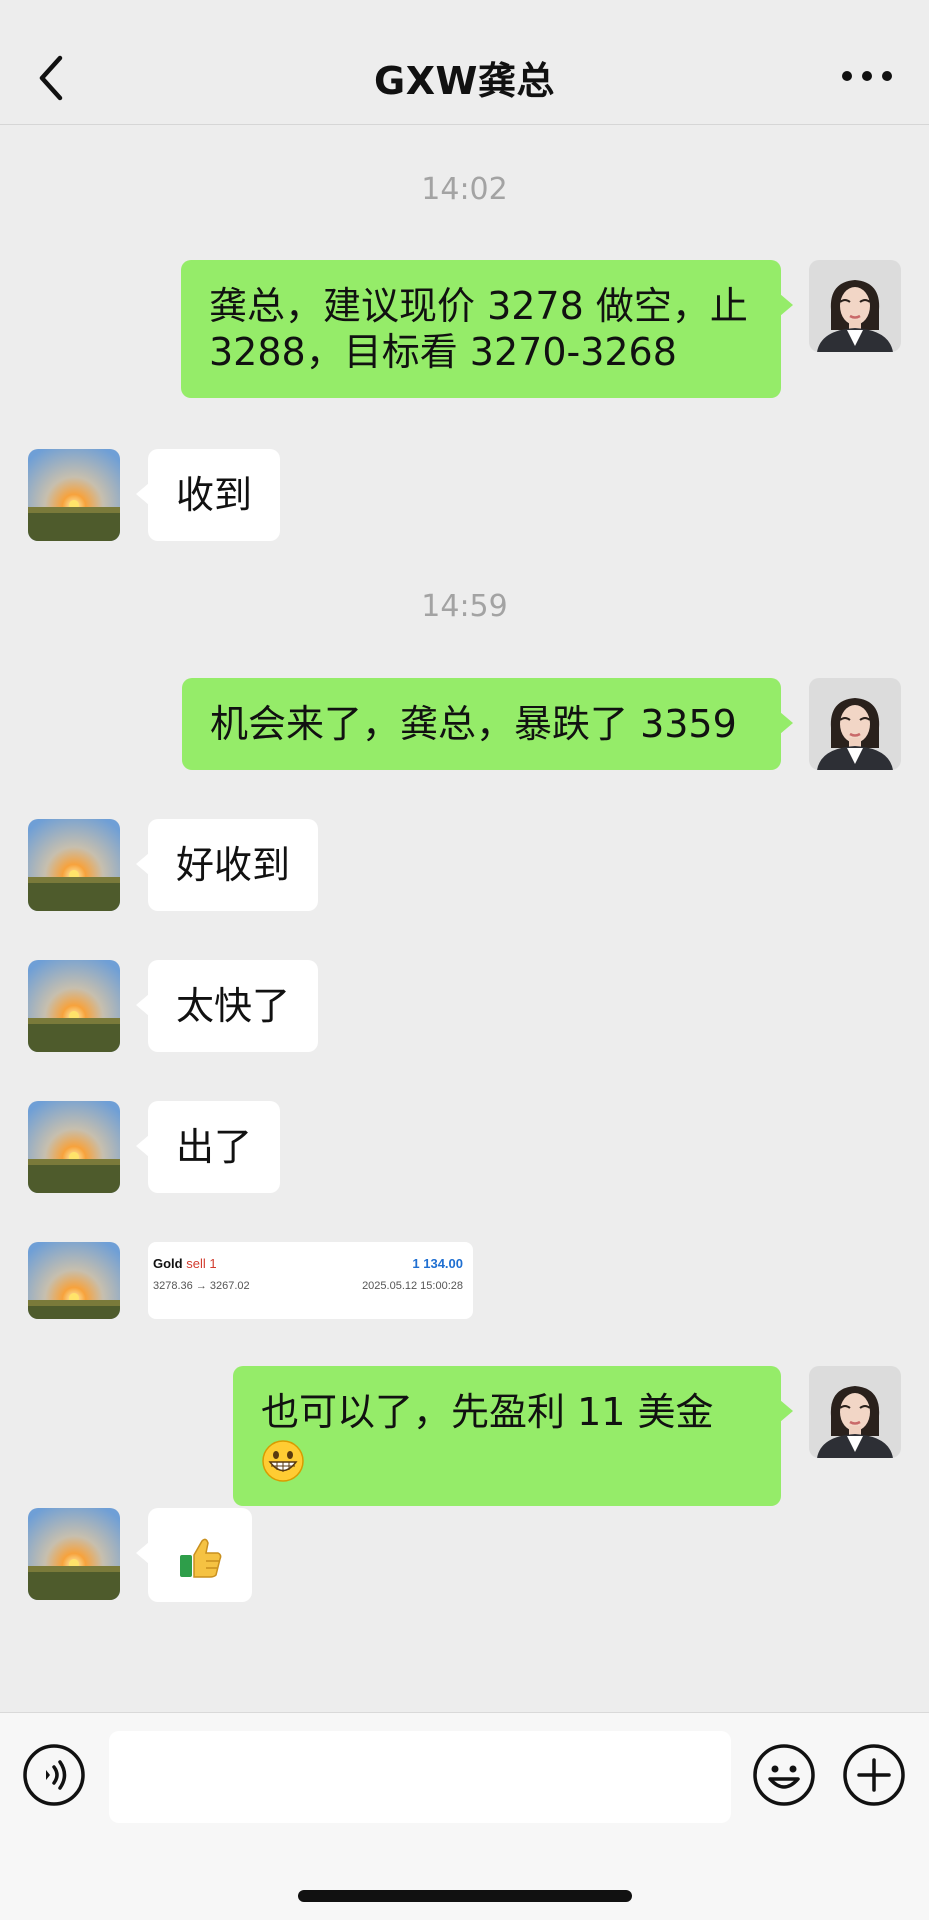 Image resolution: width=929 pixels, height=1920 pixels. I want to click on message-bubble-incoming: 太快了, so click(227, 1006).